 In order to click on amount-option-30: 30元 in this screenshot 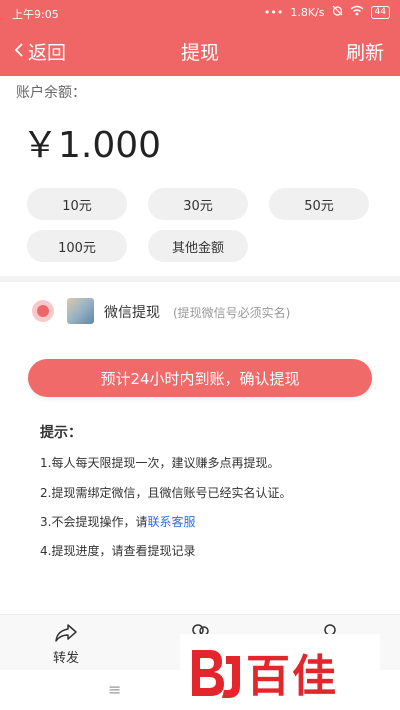, I will do `click(198, 204)`.